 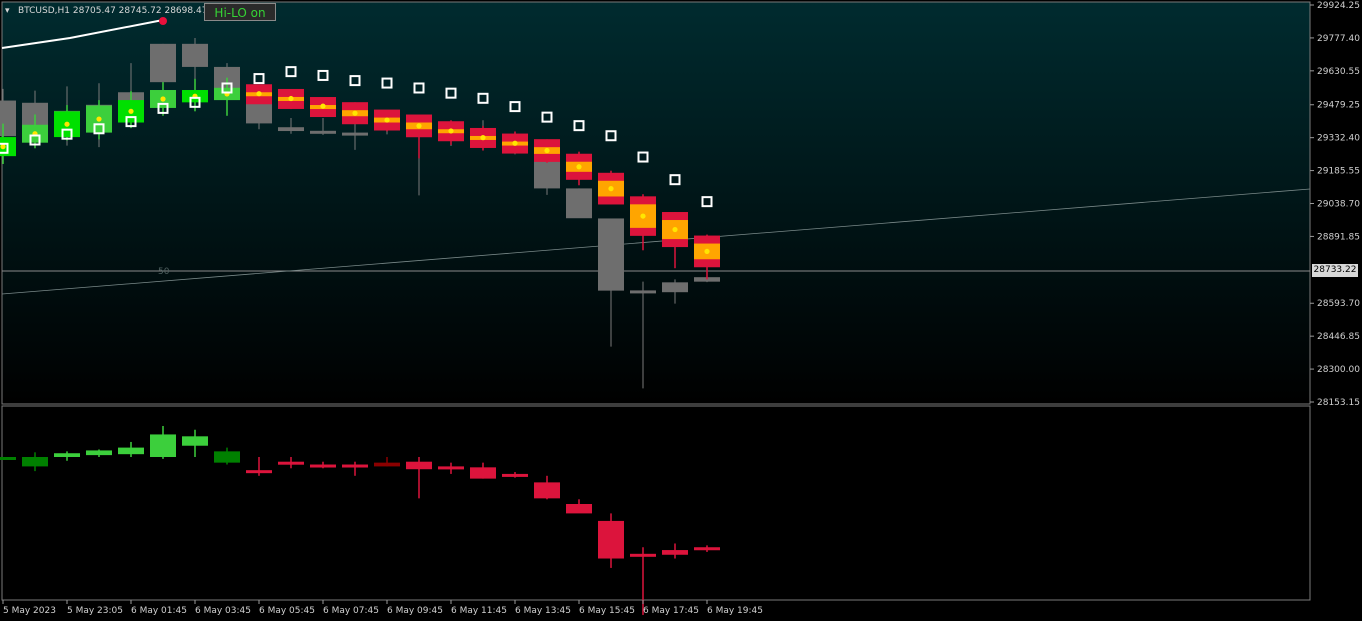 I want to click on time-axis-label: 6 May 05:45, so click(x=287, y=611).